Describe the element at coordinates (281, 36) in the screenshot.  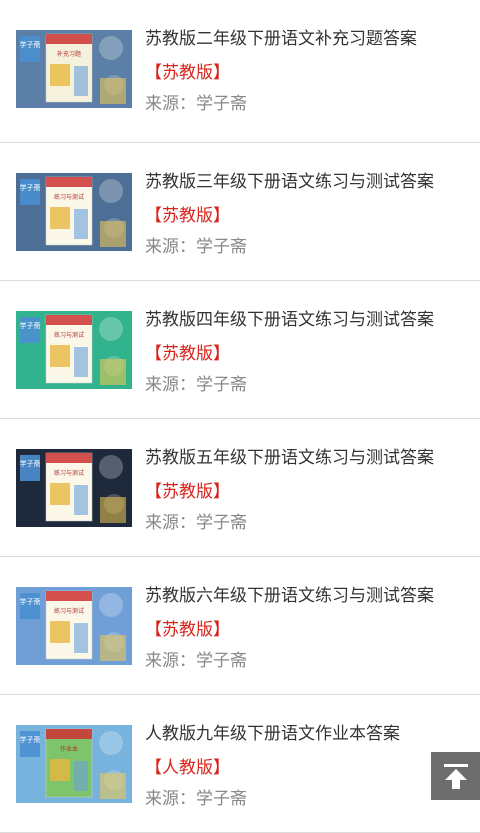
I see `article-title: 苏教版二年级下册语文补充习题答案` at that location.